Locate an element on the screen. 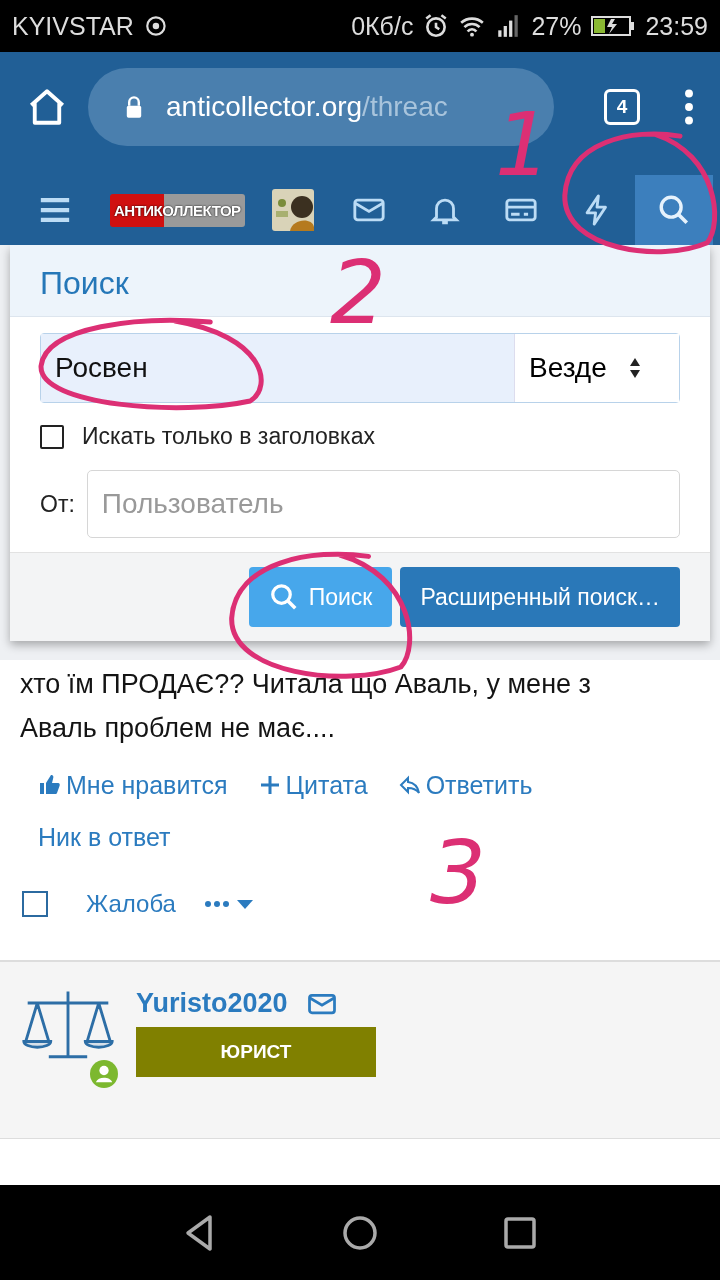 The image size is (720, 1280). handwritten-number: 3 is located at coordinates (458, 873).